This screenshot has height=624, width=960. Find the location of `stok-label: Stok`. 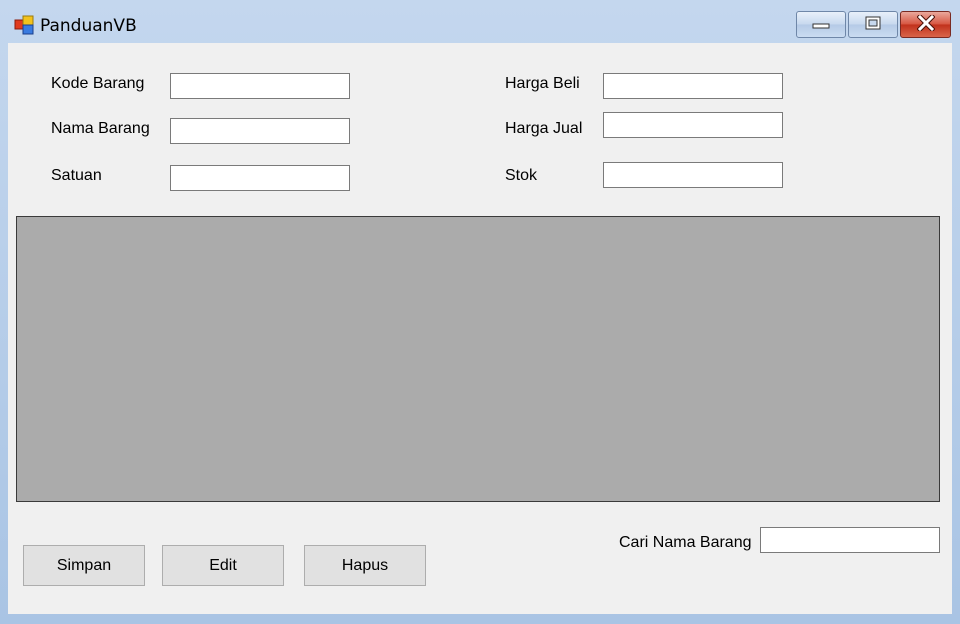

stok-label: Stok is located at coordinates (521, 175).